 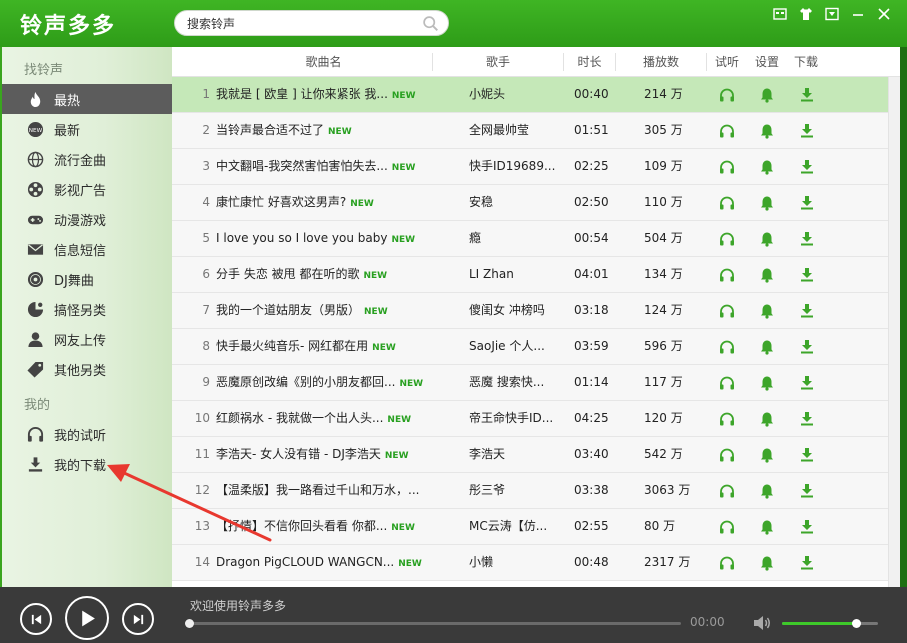 I want to click on volume-icon, so click(x=762, y=623).